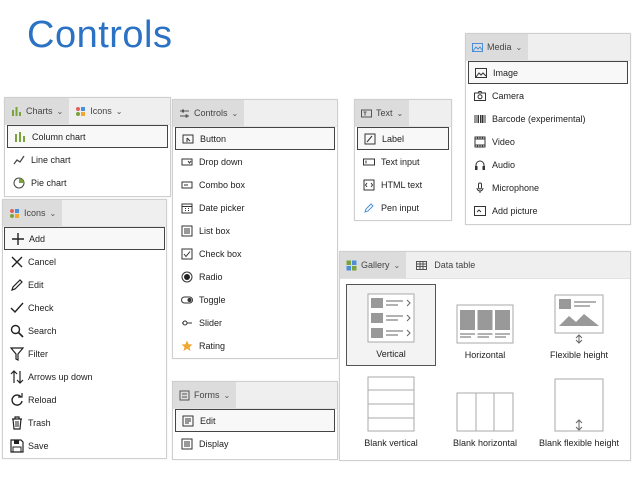 The height and width of the screenshot is (485, 638). What do you see at coordinates (84, 330) in the screenshot?
I see `menu-item-search: Search` at bounding box center [84, 330].